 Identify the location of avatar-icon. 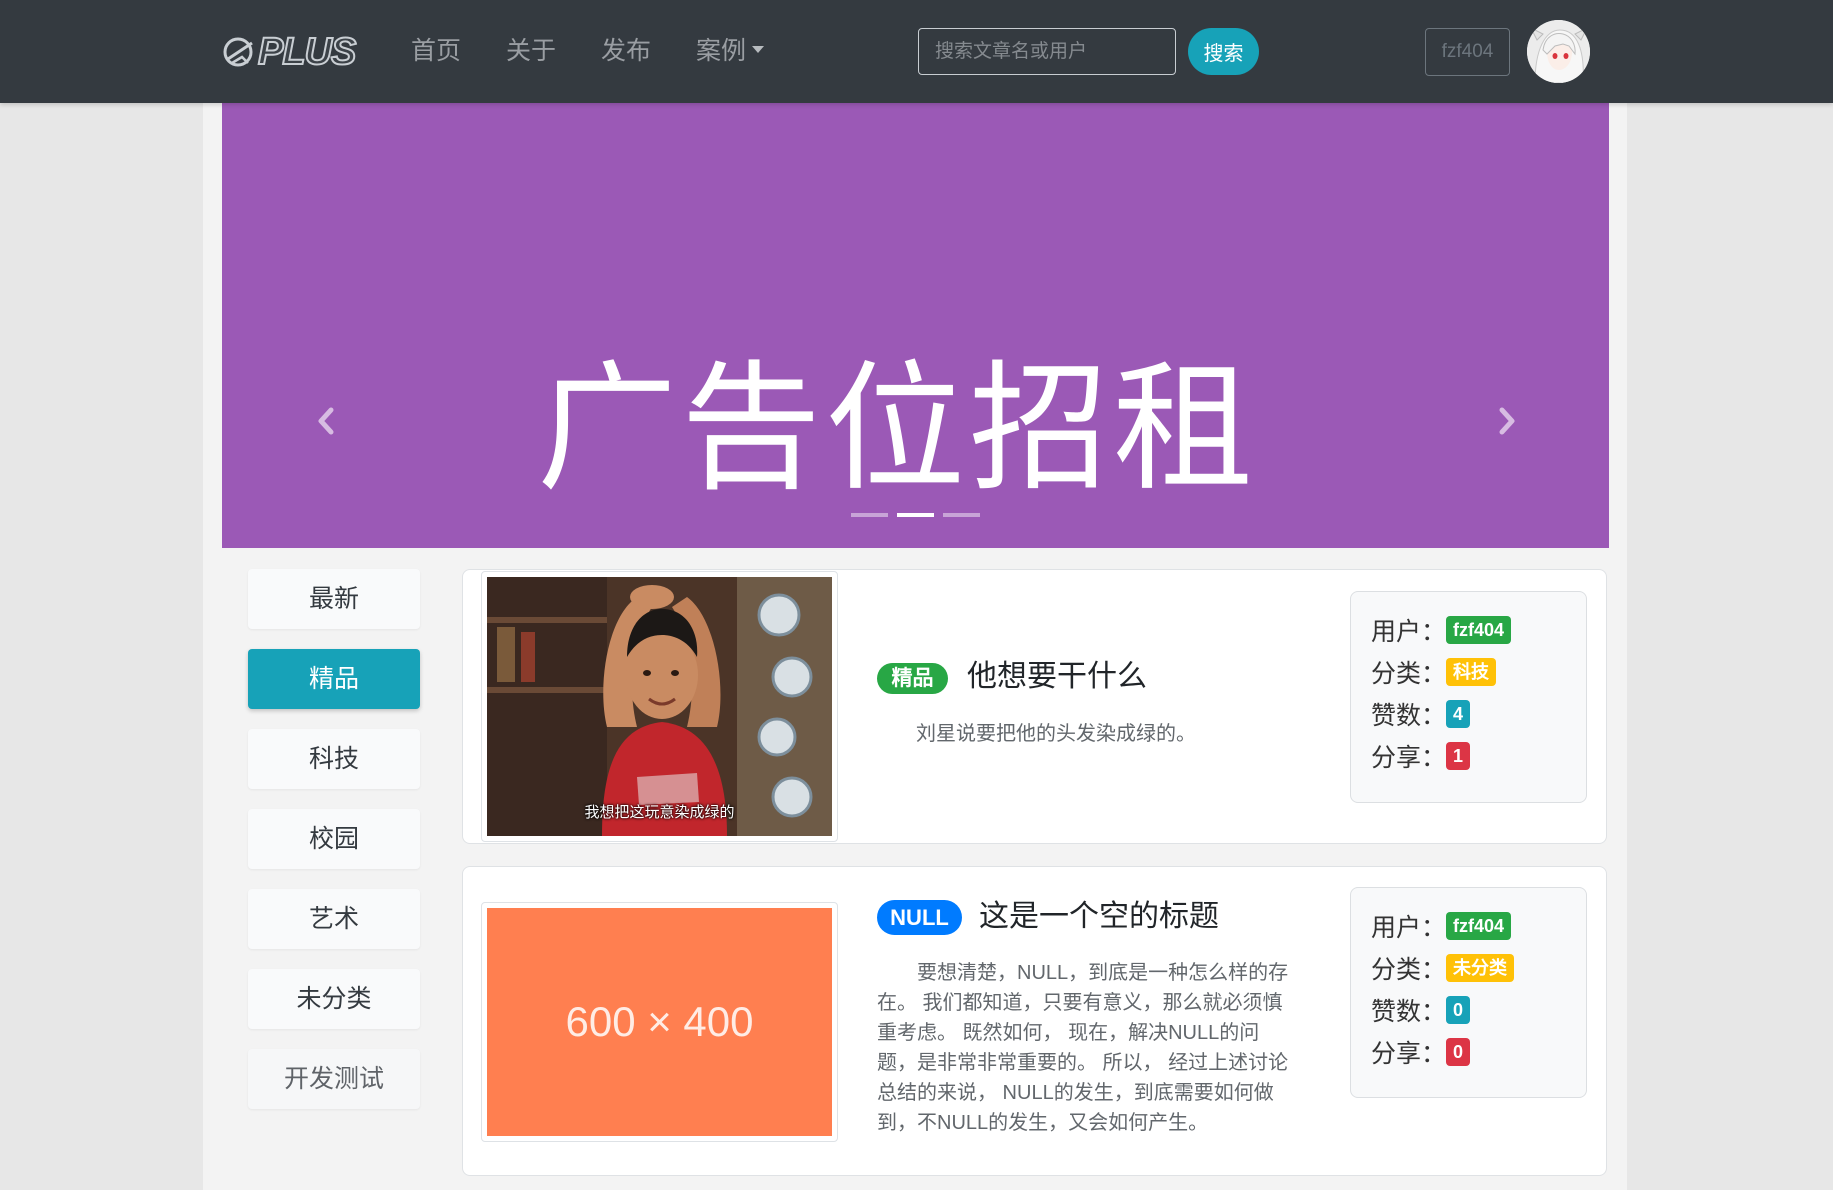
(1558, 51).